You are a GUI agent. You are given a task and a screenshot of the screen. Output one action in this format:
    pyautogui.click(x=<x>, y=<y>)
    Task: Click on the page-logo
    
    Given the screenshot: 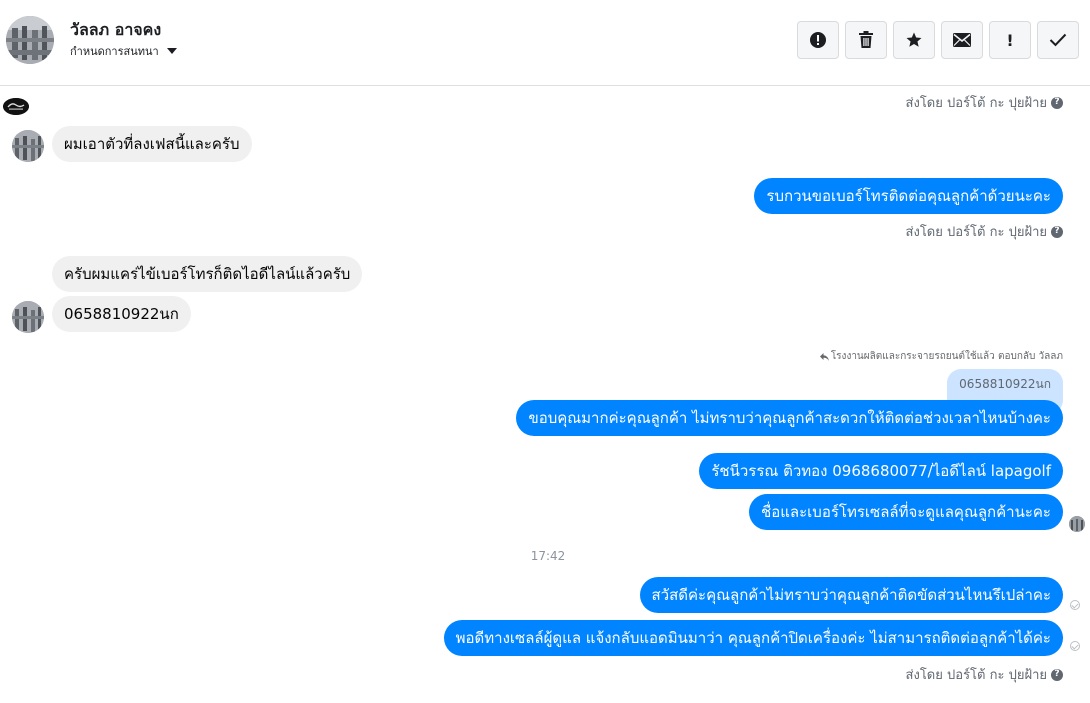 What is the action you would take?
    pyautogui.click(x=16, y=106)
    